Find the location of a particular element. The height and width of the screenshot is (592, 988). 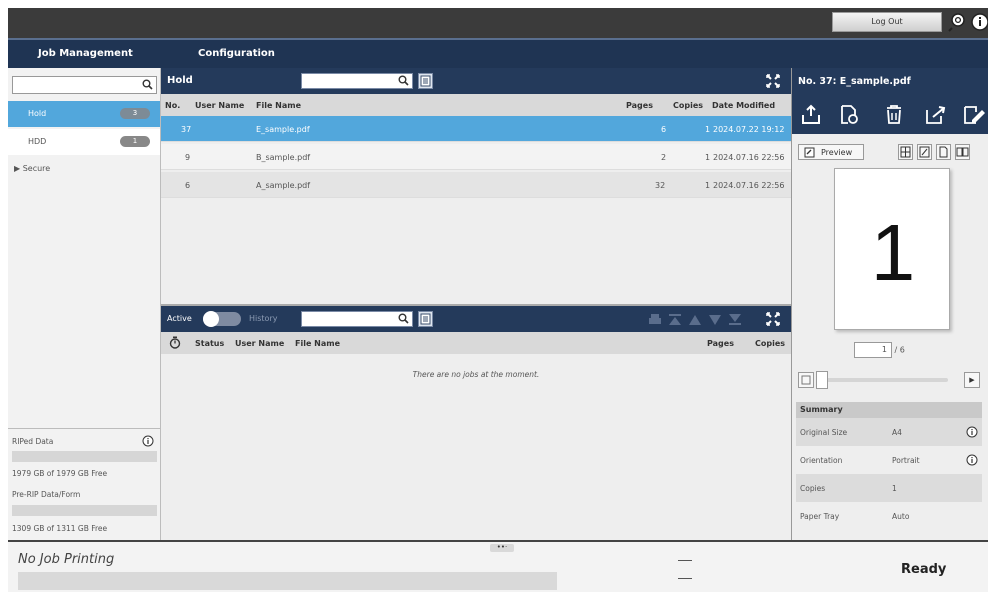

expand-arrow-icon: ▶ is located at coordinates (17, 168).